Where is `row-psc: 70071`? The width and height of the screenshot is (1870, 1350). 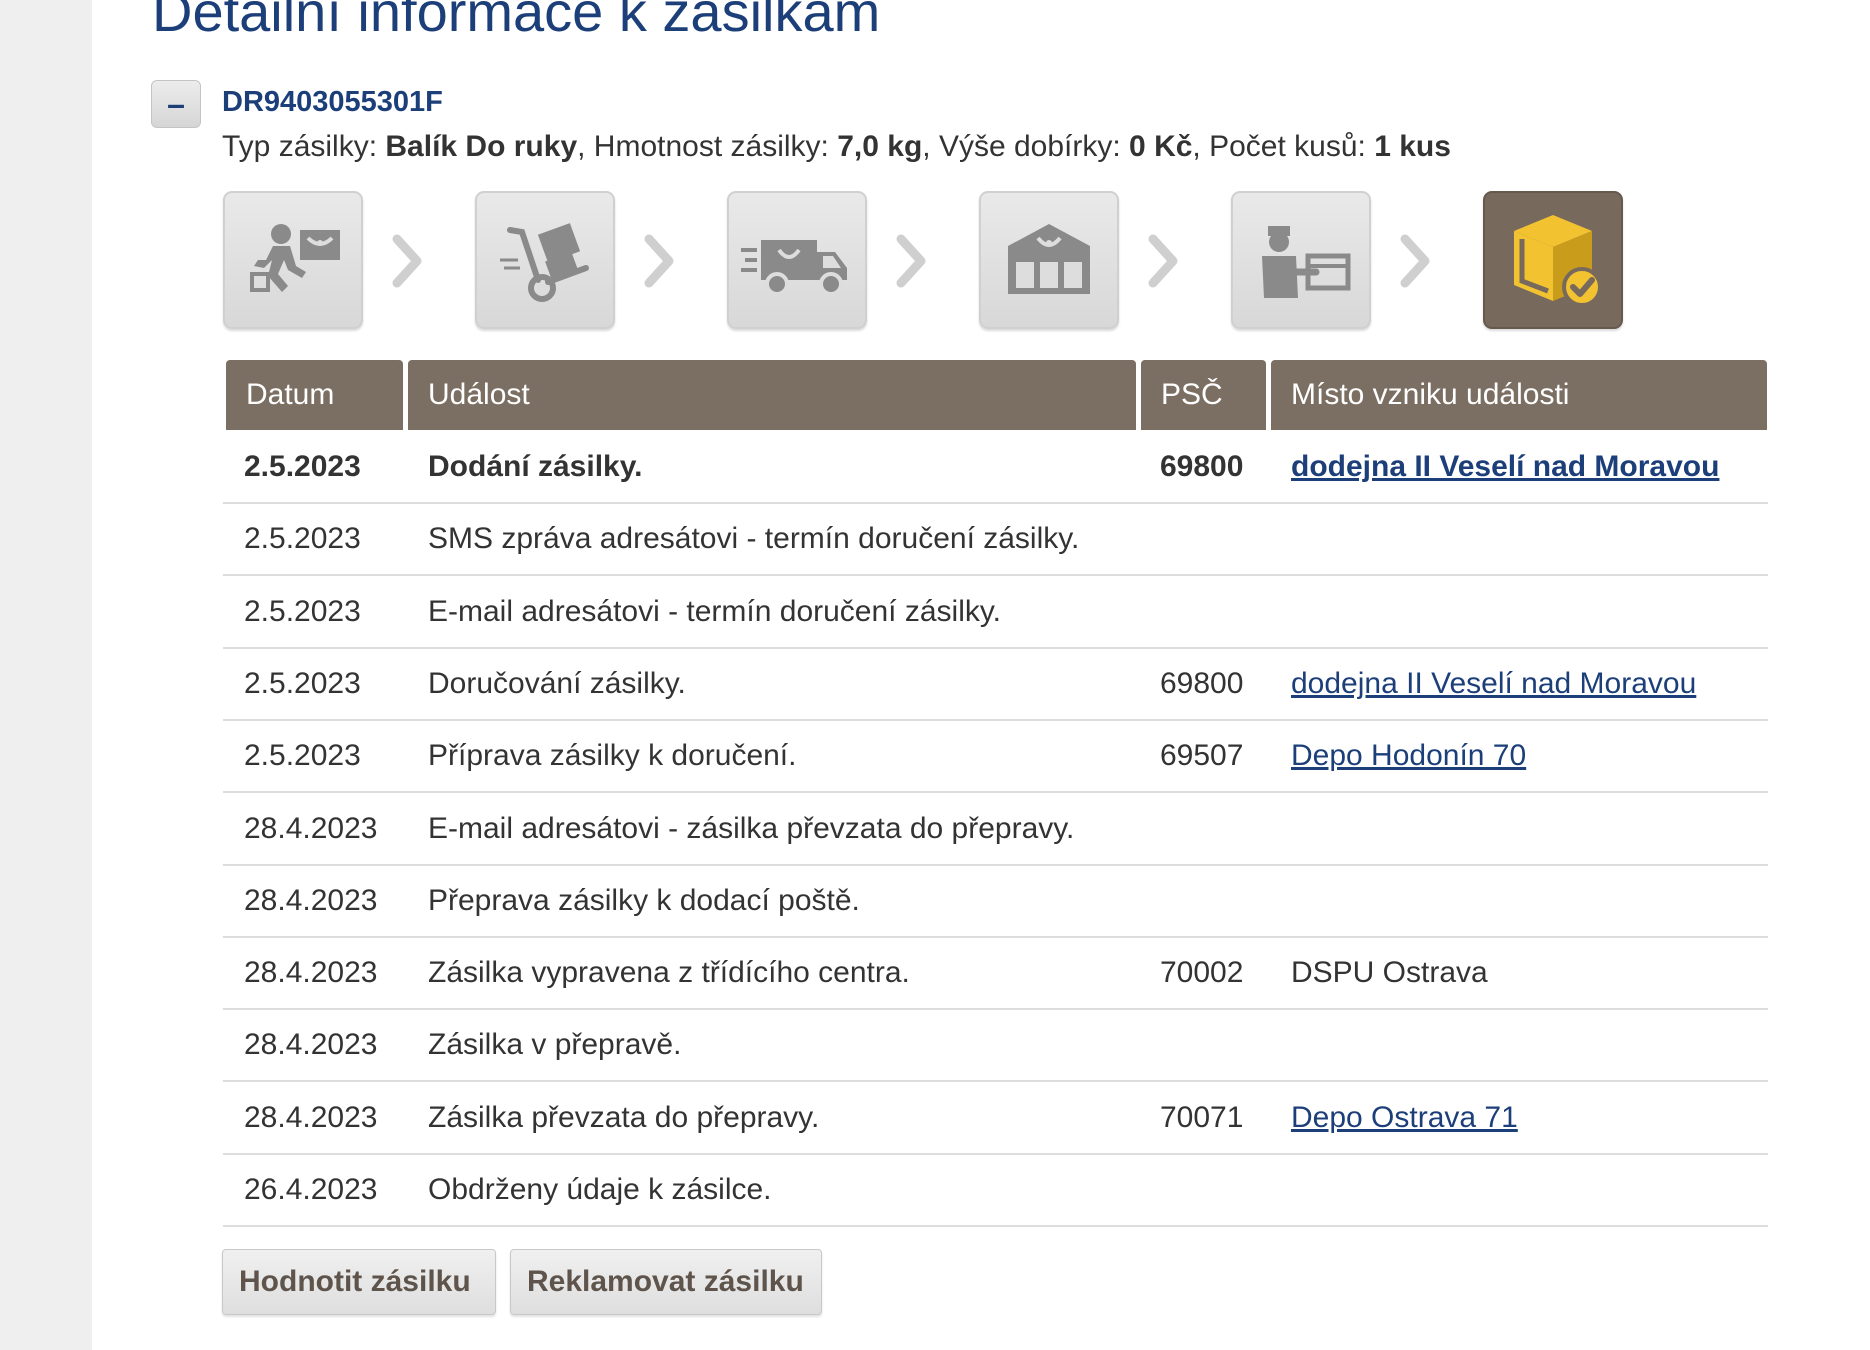
row-psc: 70071 is located at coordinates (1202, 1117).